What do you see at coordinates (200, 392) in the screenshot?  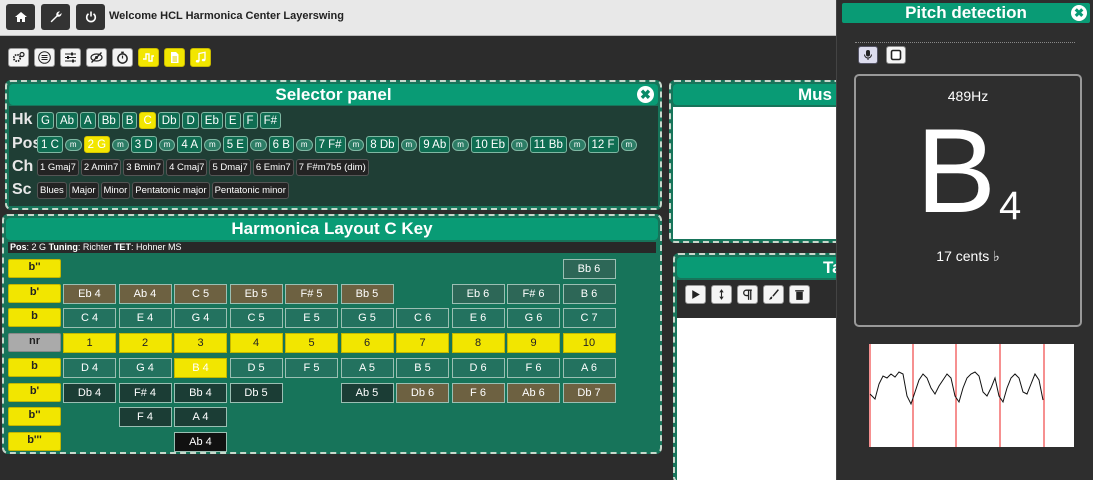 I see `note-cell: Bb 4` at bounding box center [200, 392].